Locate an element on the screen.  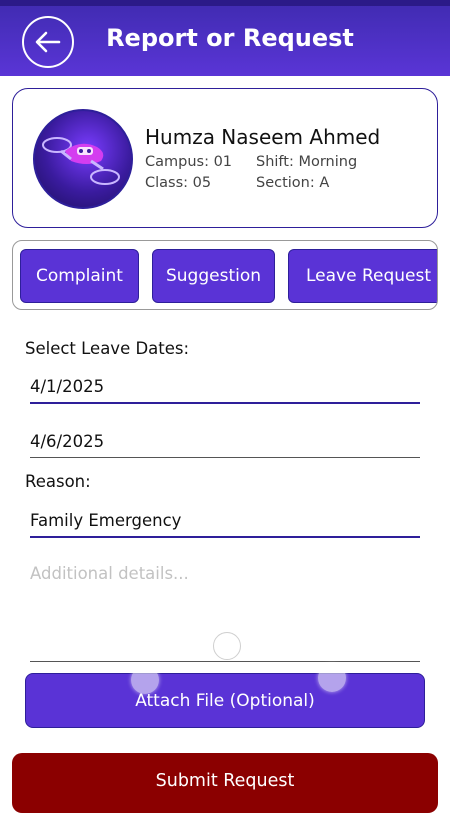
submit-request-label: Submit Request is located at coordinates (225, 781).